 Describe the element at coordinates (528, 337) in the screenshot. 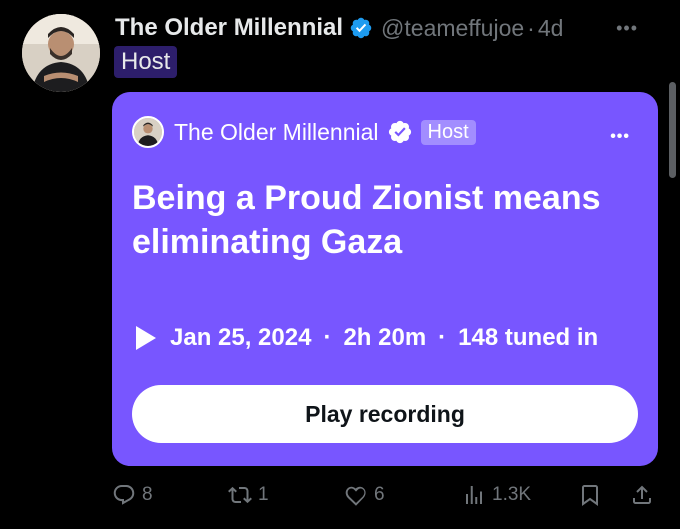

I see `space-tuned-in: 148 tuned in` at that location.